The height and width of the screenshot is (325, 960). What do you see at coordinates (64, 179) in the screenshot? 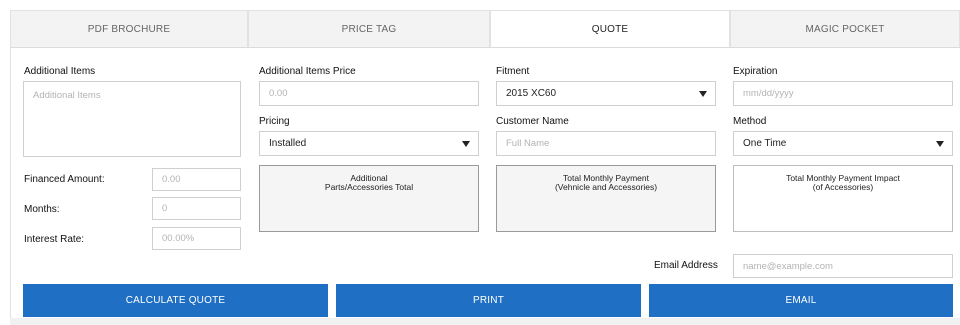
I see `financed-amount-label: Financed Amount:` at bounding box center [64, 179].